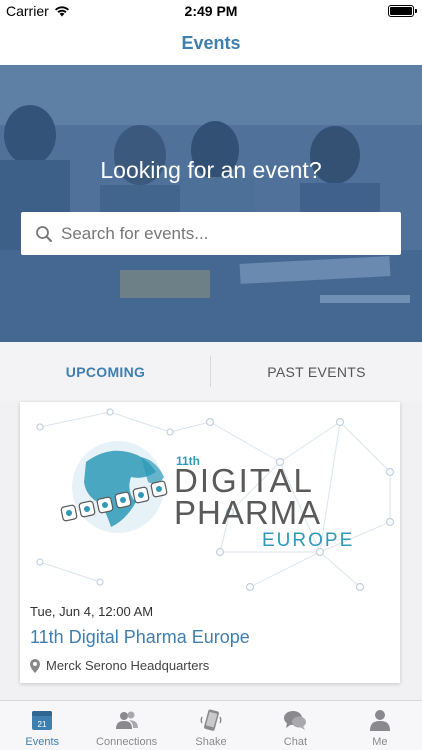 Image resolution: width=422 pixels, height=750 pixels. Describe the element at coordinates (92, 611) in the screenshot. I see `event-date: Tue, Jun 4, 12:00 AM` at that location.